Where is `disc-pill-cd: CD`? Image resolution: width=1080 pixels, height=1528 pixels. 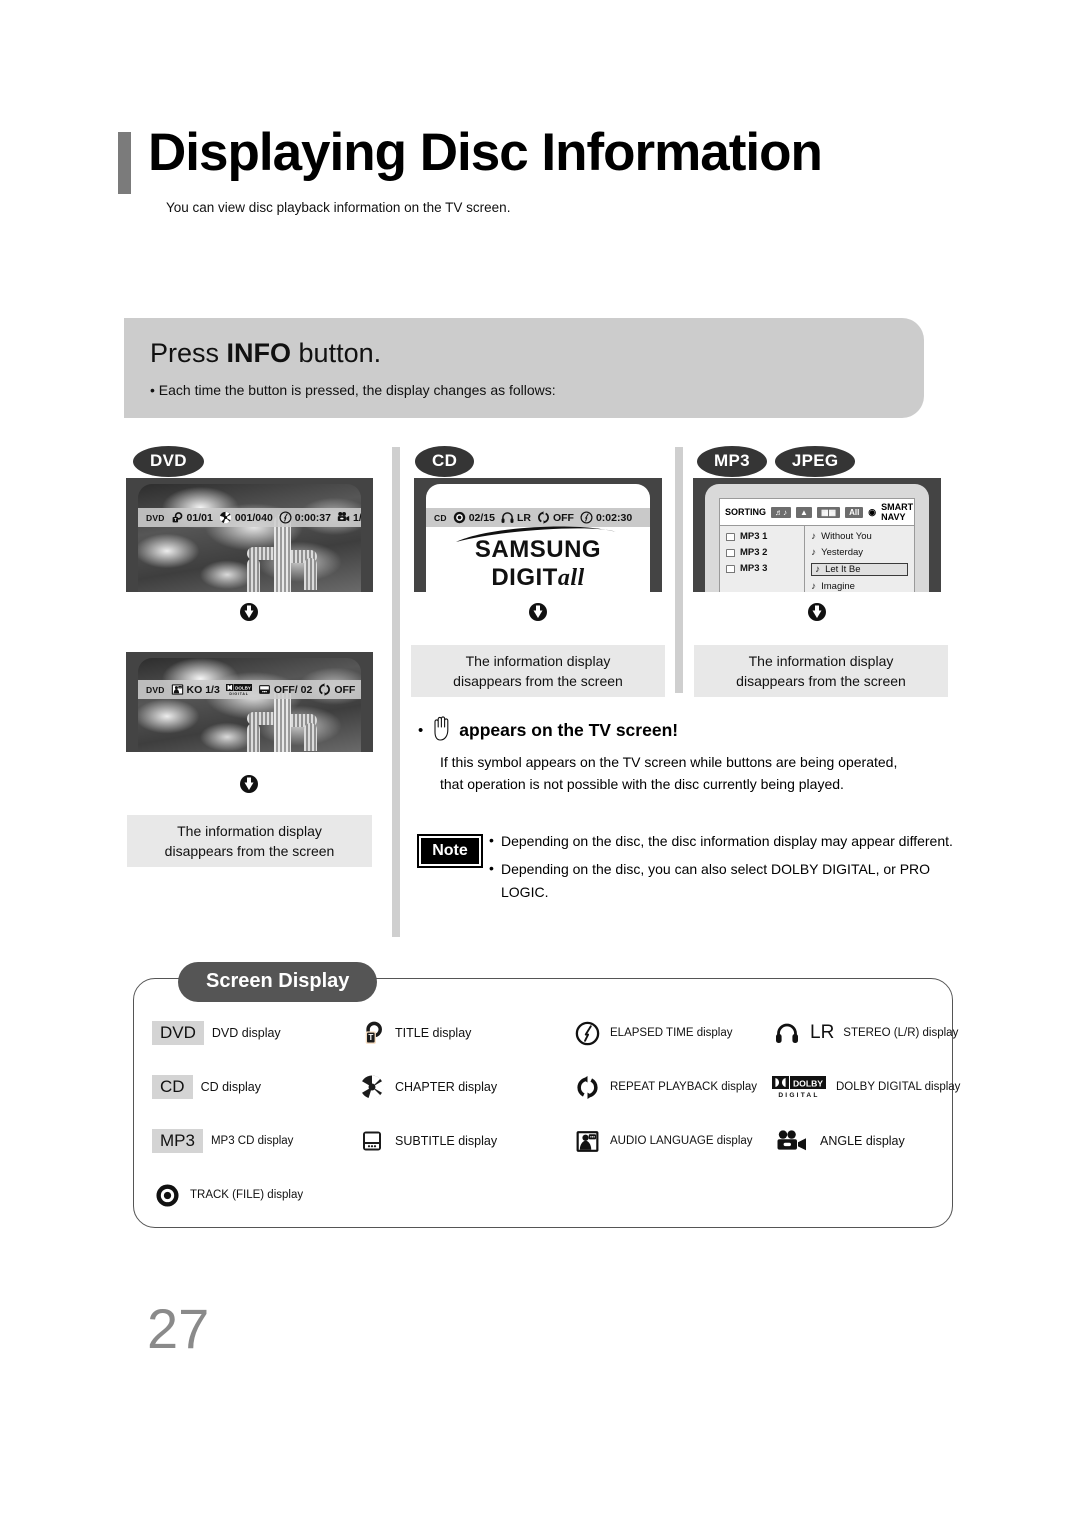 disc-pill-cd: CD is located at coordinates (445, 461).